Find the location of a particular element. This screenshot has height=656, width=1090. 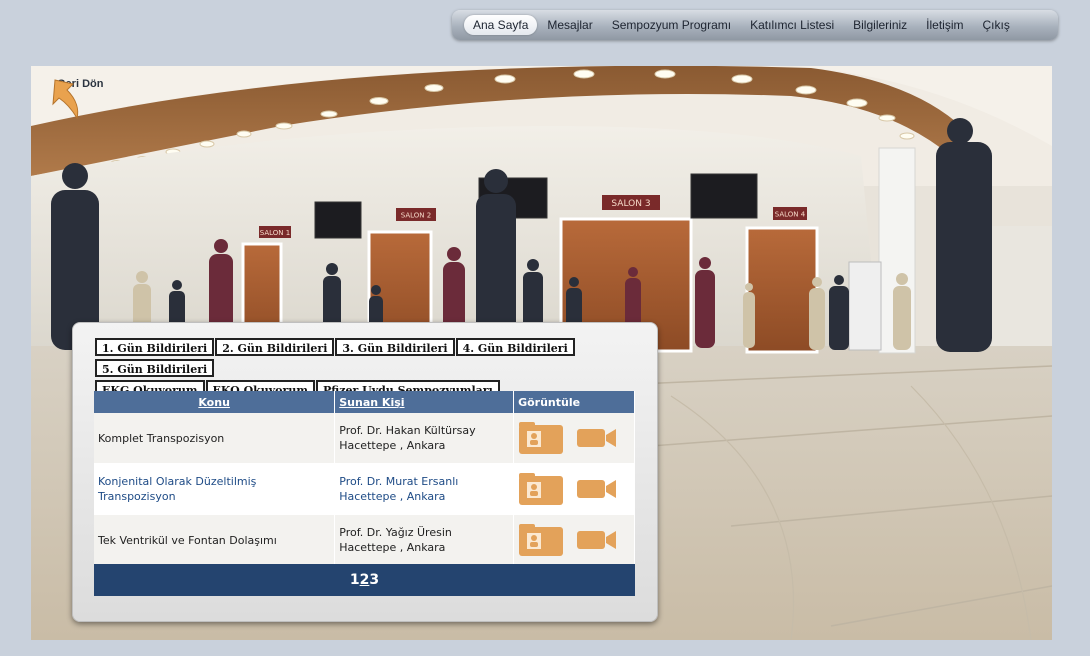

row-topic: Komplet Transpozisyon is located at coordinates (215, 438).